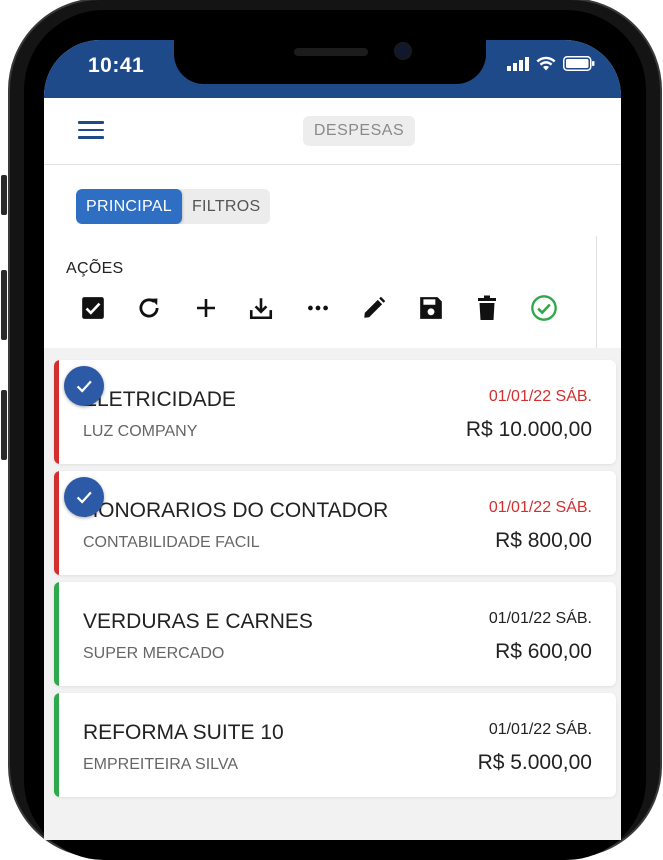  I want to click on more-options-icon, so click(318, 308).